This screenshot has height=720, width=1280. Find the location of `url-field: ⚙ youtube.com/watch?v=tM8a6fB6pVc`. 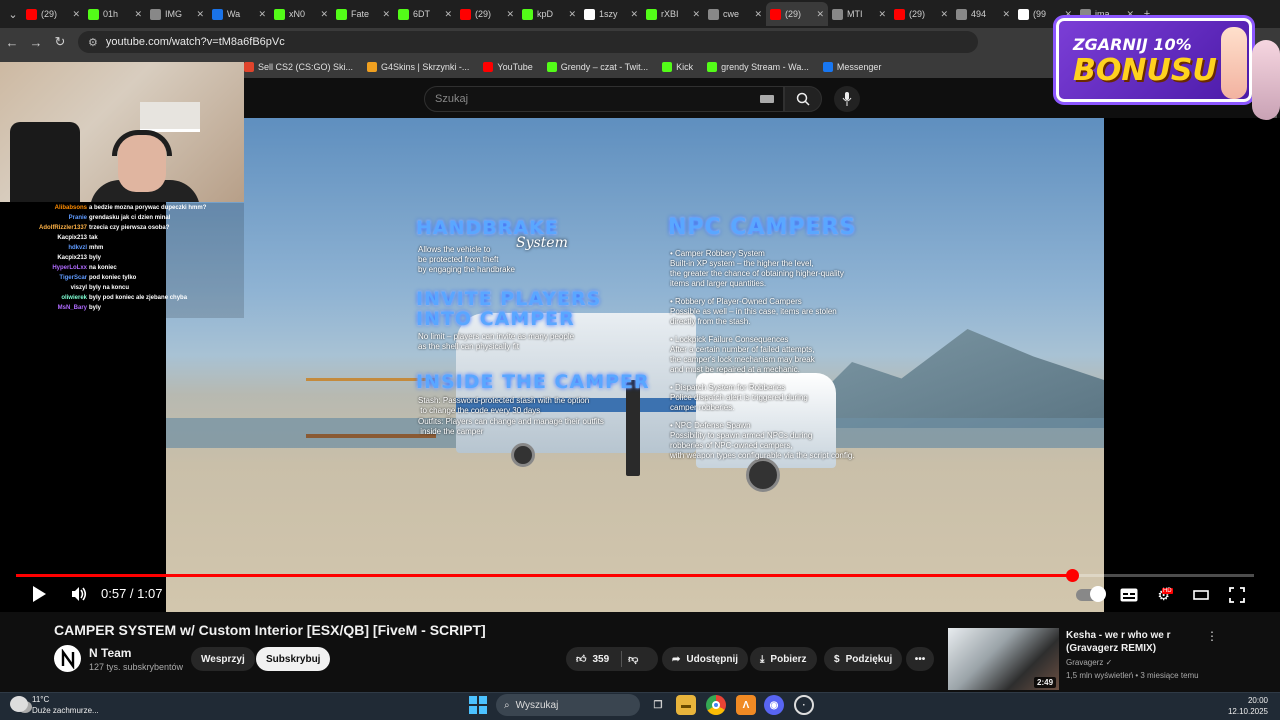

url-field: ⚙ youtube.com/watch?v=tM8a6fB6pVc is located at coordinates (528, 42).